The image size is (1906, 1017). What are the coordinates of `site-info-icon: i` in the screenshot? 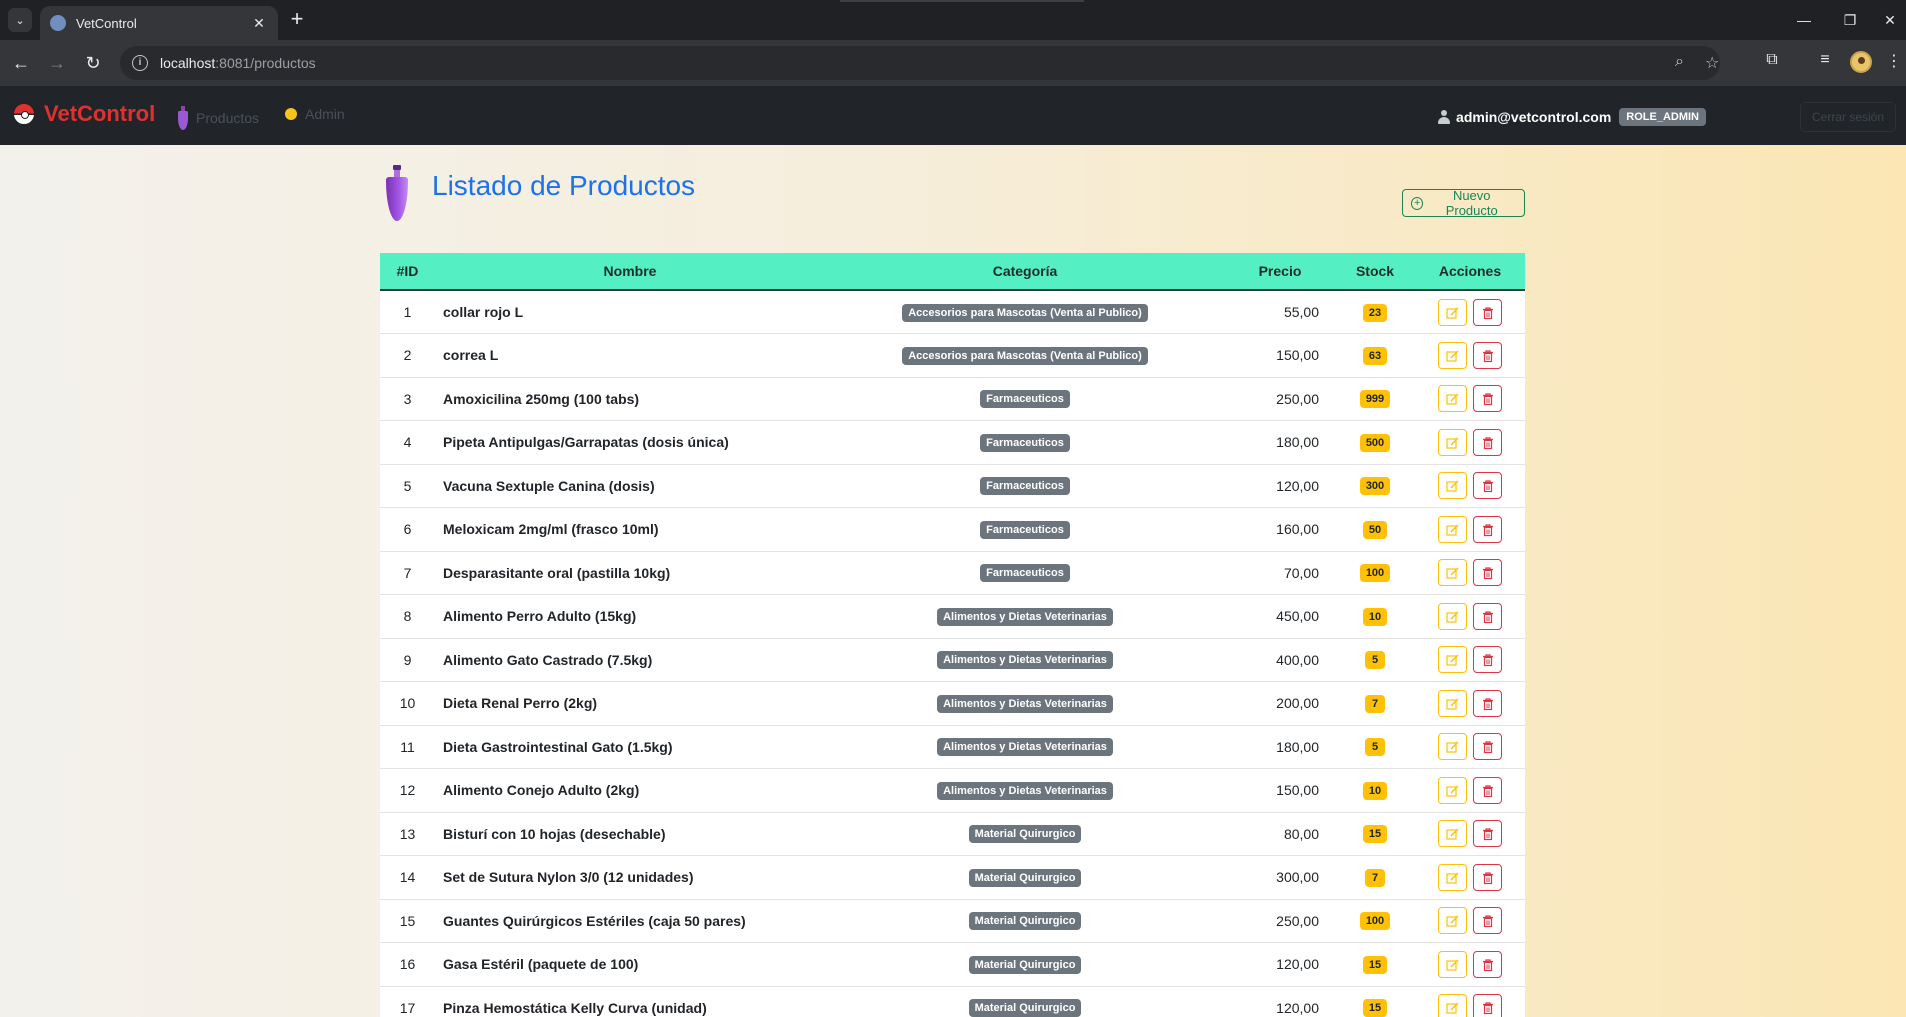 It's located at (140, 63).